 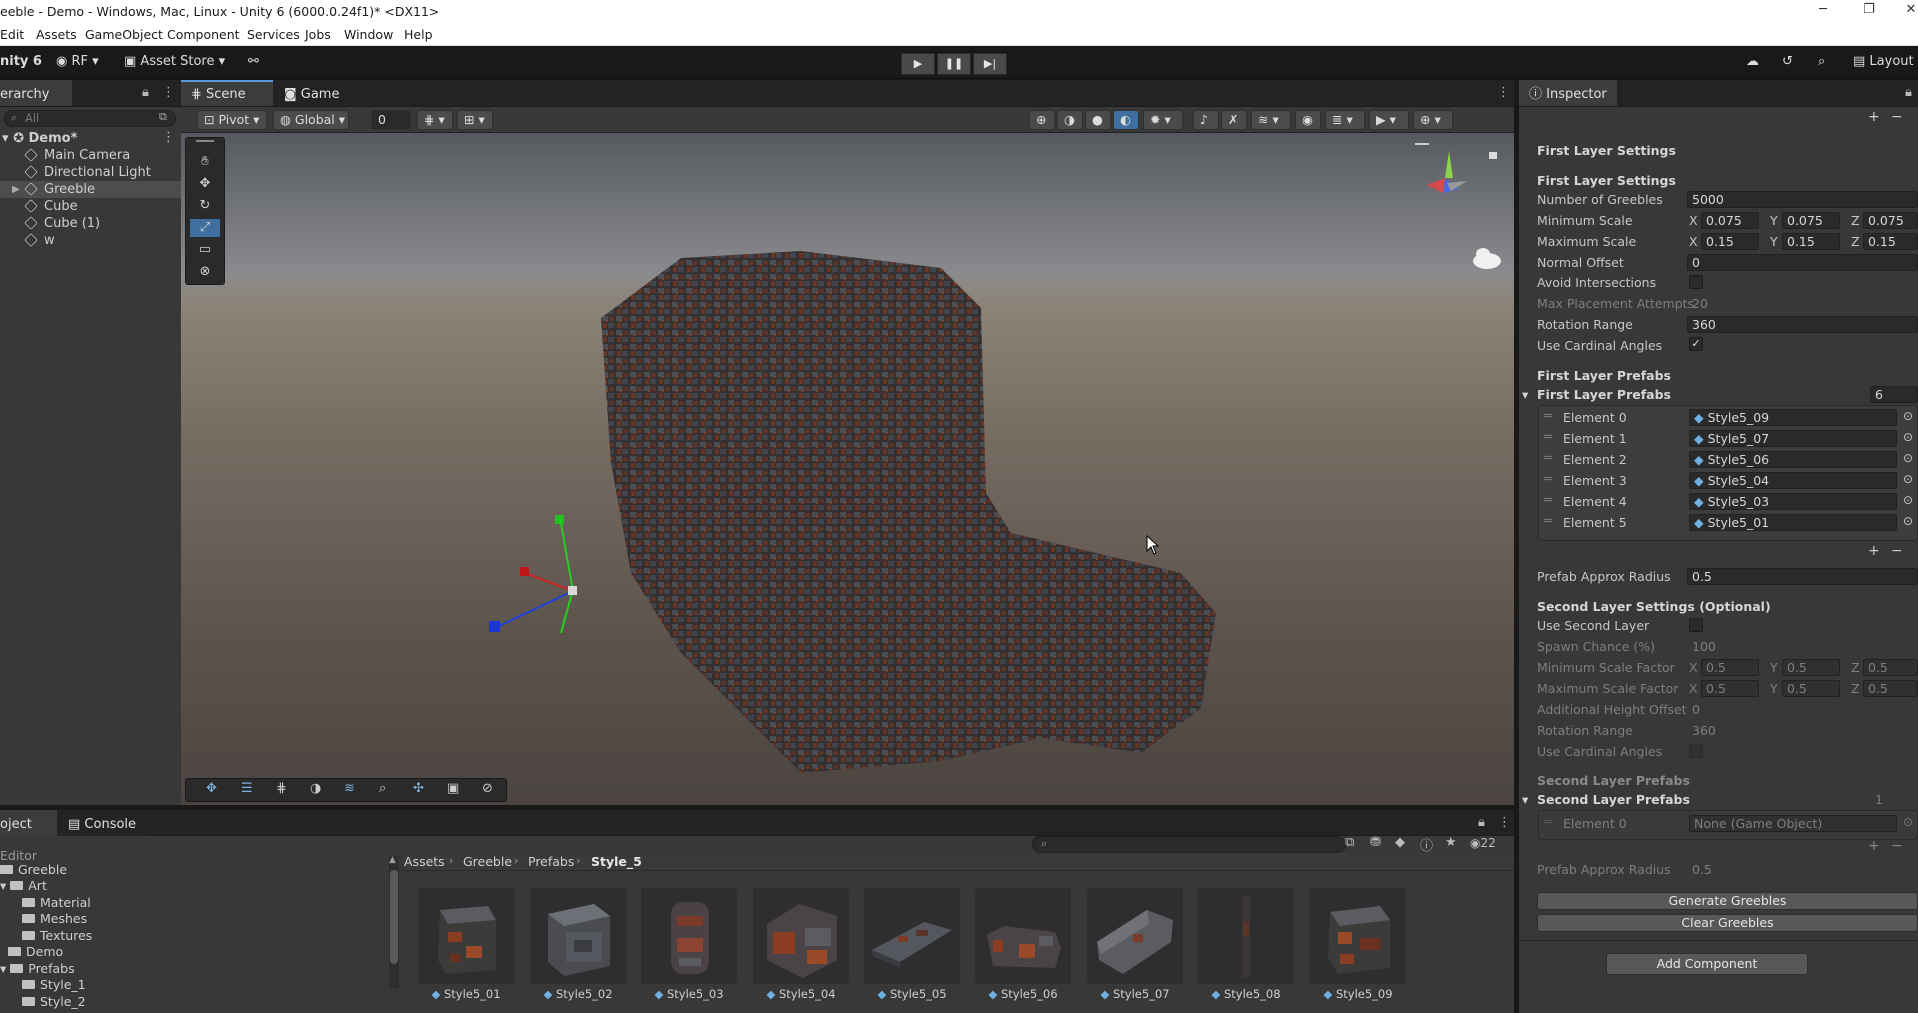 What do you see at coordinates (1793, 417) in the screenshot?
I see `object-field: ◆ Style5_09` at bounding box center [1793, 417].